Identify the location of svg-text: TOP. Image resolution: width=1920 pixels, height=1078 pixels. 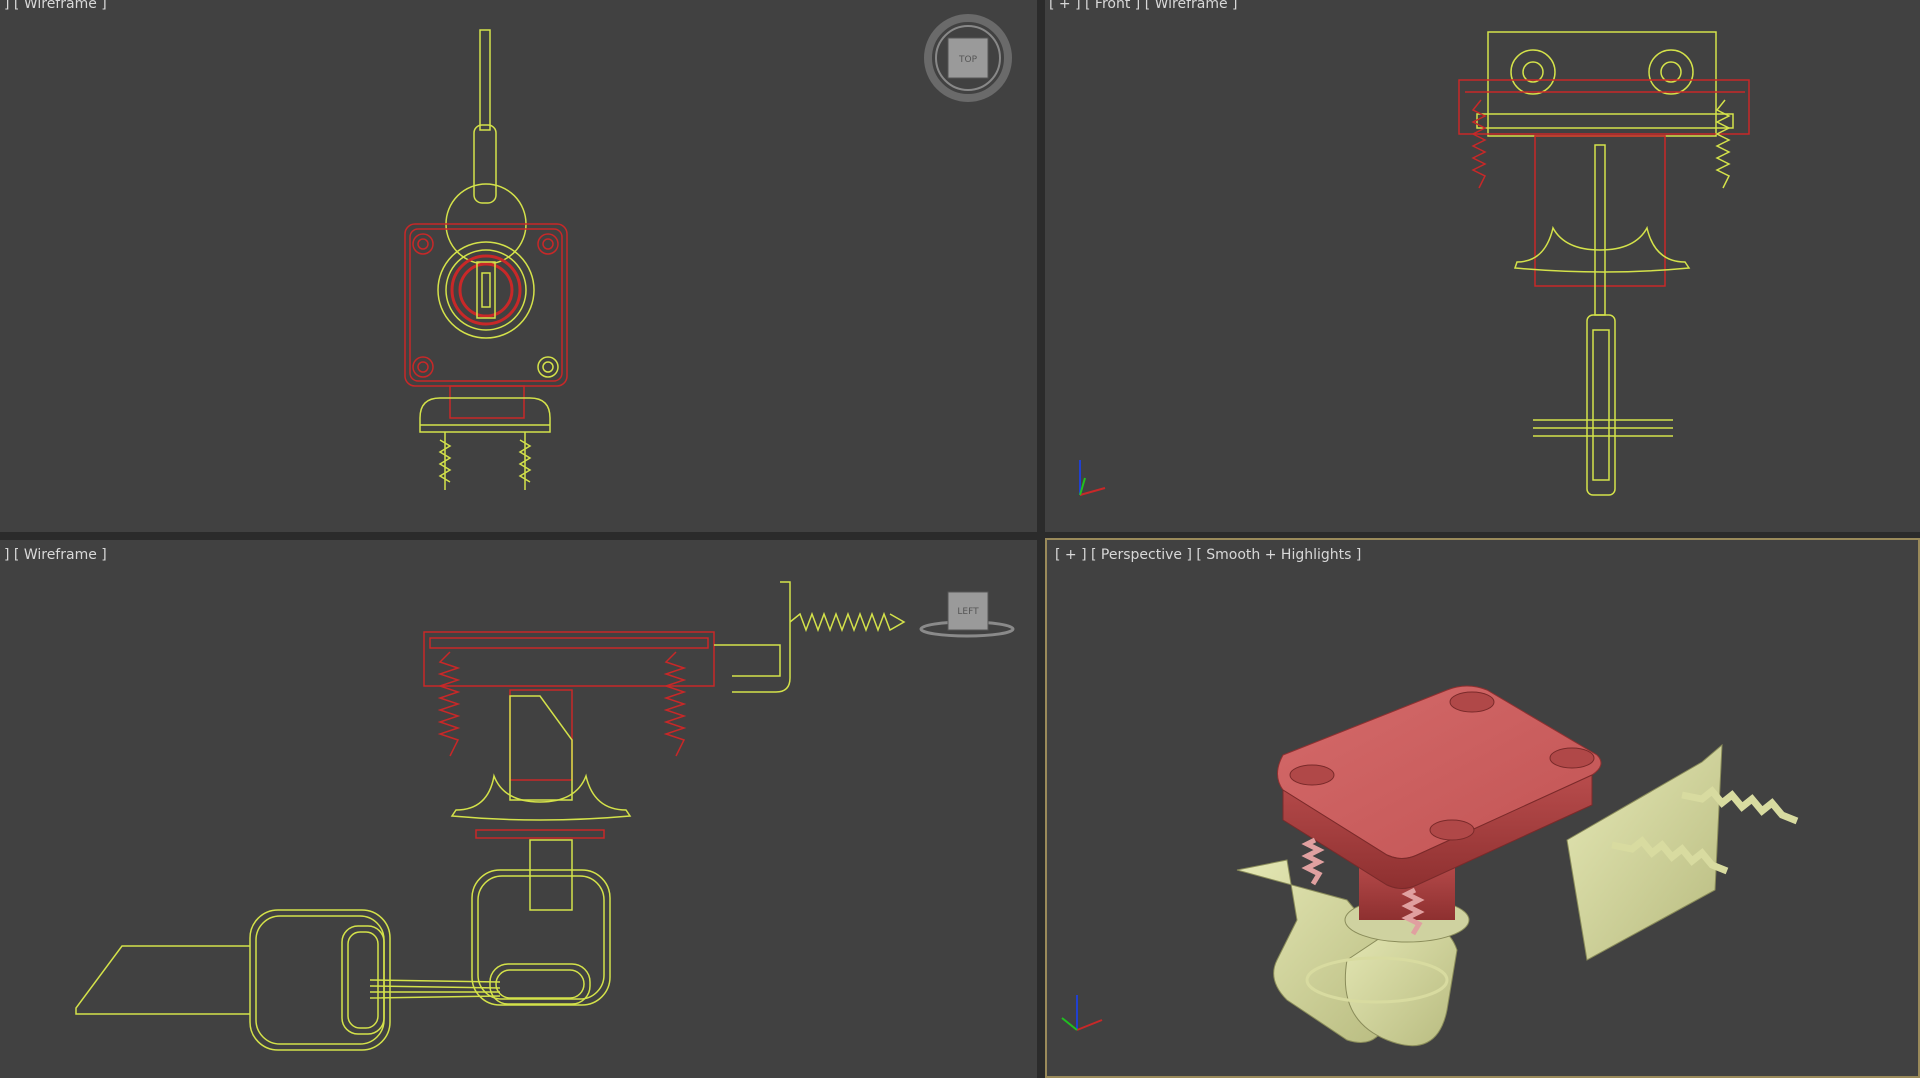
(968, 60).